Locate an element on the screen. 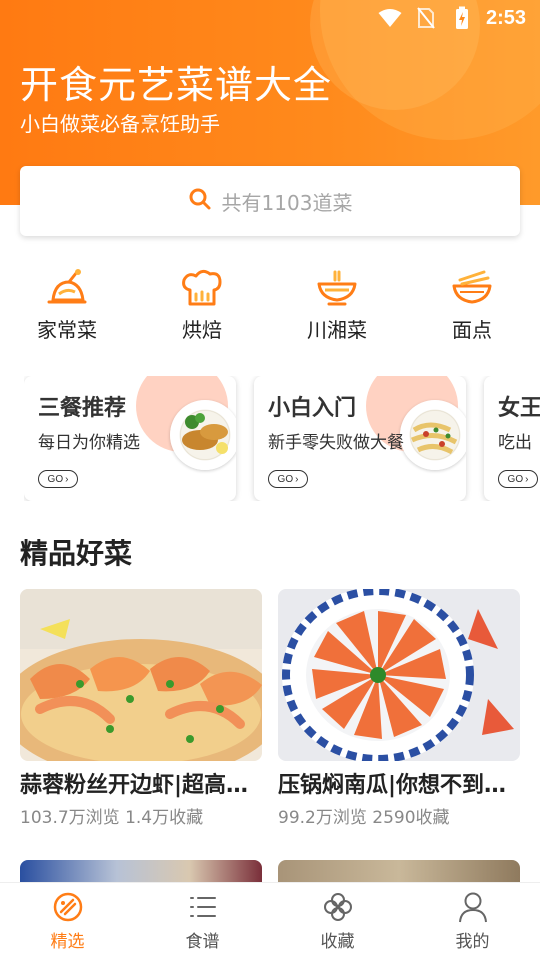 The image size is (540, 960). category-label: 烘焙 is located at coordinates (202, 330).